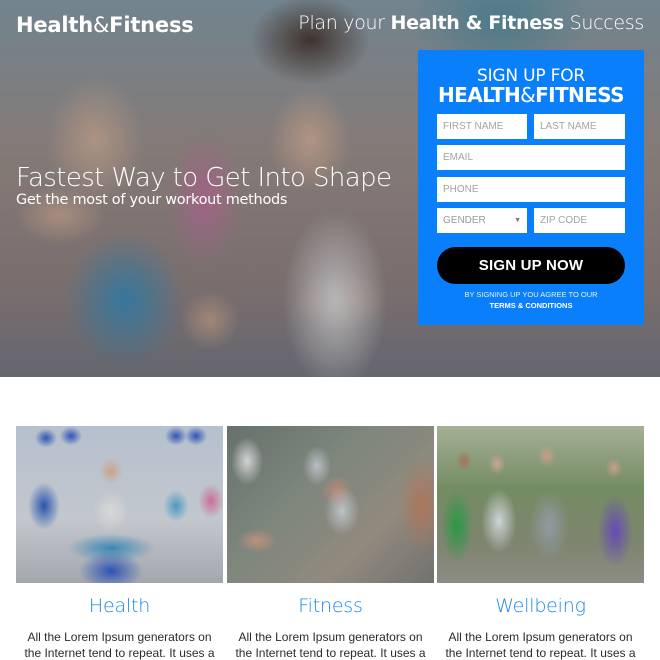 The width and height of the screenshot is (660, 660). What do you see at coordinates (540, 606) in the screenshot?
I see `feature-title: Wellbeing` at bounding box center [540, 606].